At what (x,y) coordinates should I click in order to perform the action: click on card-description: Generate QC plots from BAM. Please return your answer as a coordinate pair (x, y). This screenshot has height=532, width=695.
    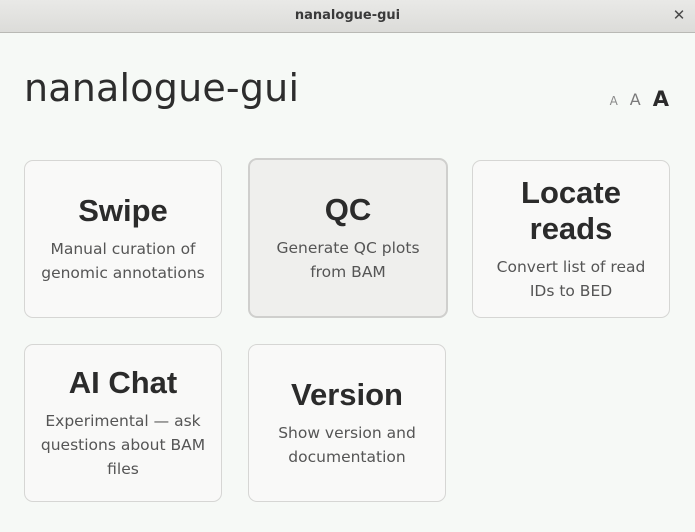
    Looking at the image, I should click on (348, 260).